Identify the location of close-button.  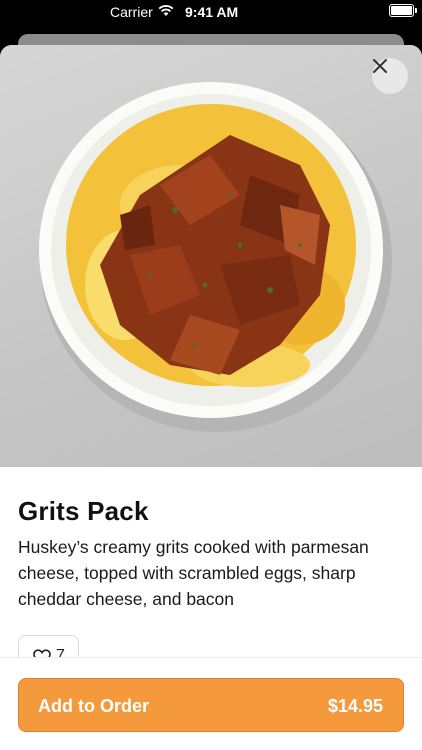
(390, 76).